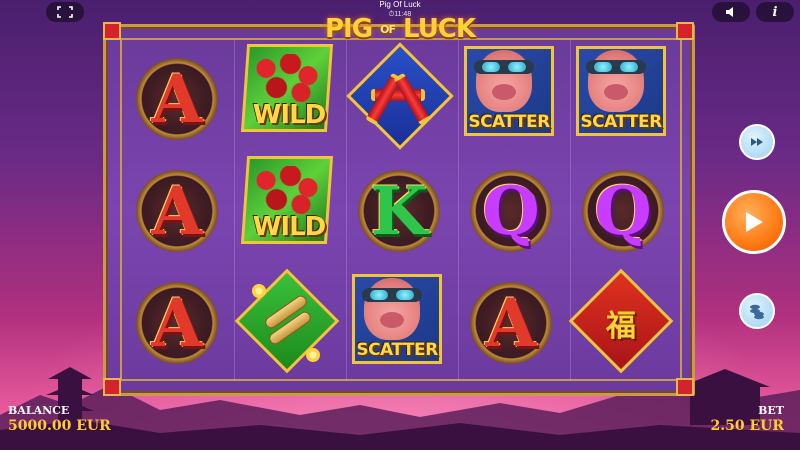  Describe the element at coordinates (59, 426) in the screenshot. I see `balance-value: 5000.00 EUR` at that location.